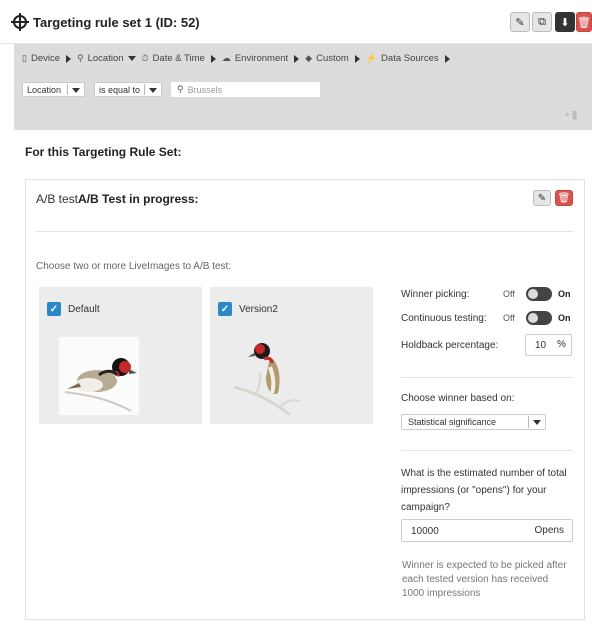 The image size is (592, 633). Describe the element at coordinates (371, 58) in the screenshot. I see `plug-icon: ⚡` at that location.